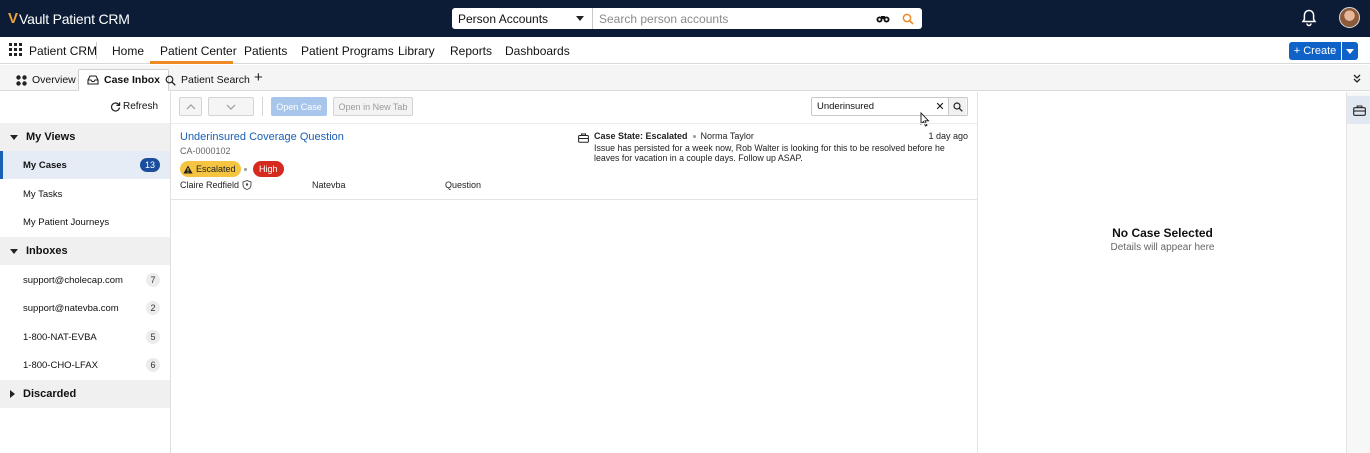  What do you see at coordinates (13, 18) in the screenshot?
I see `vault-logo-icon: V` at bounding box center [13, 18].